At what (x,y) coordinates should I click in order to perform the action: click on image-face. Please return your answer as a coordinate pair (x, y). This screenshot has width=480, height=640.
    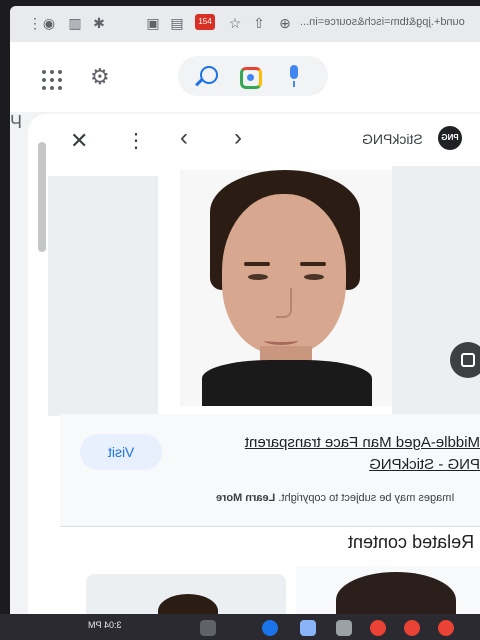
    Looking at the image, I should click on (284, 274).